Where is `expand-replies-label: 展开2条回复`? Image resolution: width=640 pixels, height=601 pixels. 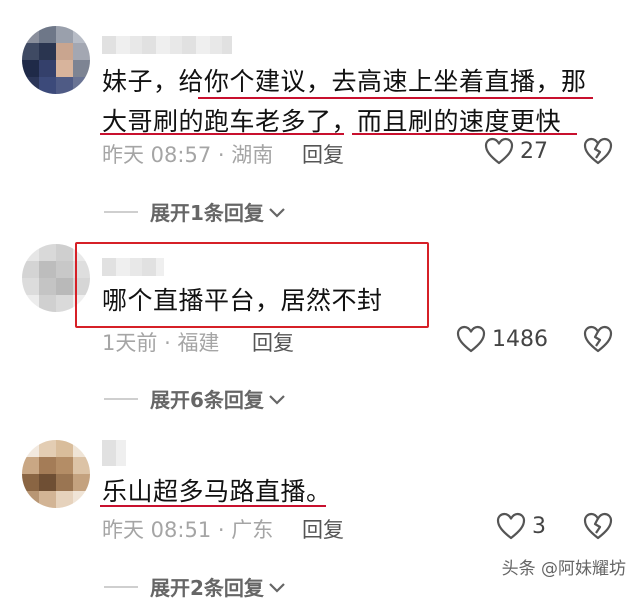 expand-replies-label: 展开2条回复 is located at coordinates (207, 588).